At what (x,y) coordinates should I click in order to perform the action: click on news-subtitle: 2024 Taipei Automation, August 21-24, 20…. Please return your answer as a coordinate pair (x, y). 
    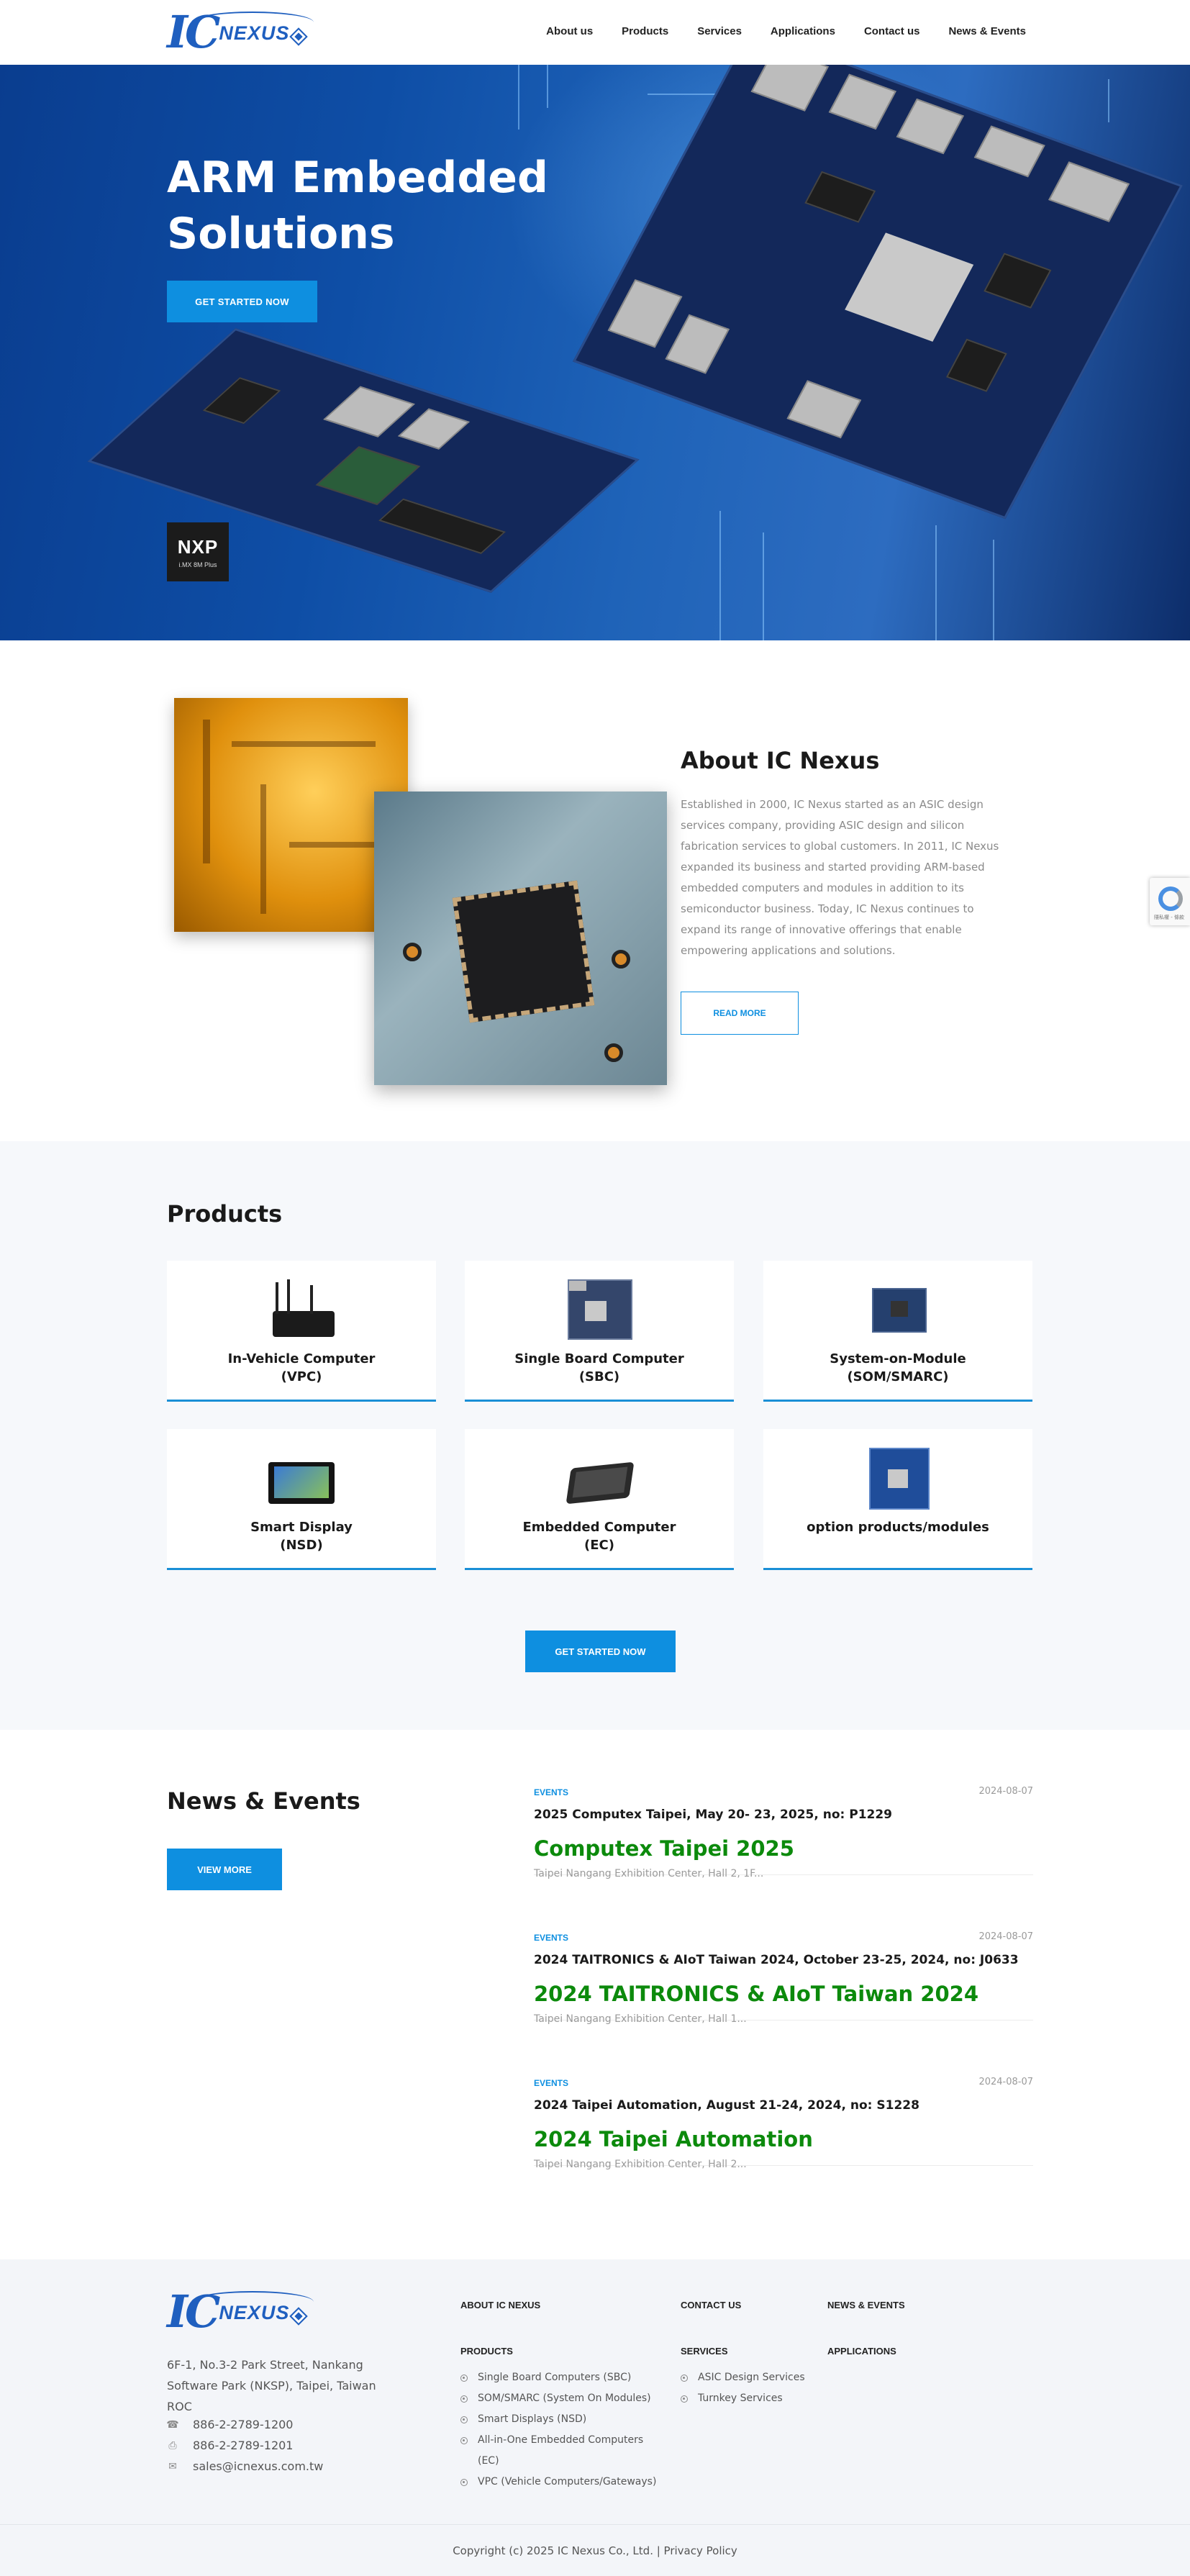
    Looking at the image, I should click on (726, 2105).